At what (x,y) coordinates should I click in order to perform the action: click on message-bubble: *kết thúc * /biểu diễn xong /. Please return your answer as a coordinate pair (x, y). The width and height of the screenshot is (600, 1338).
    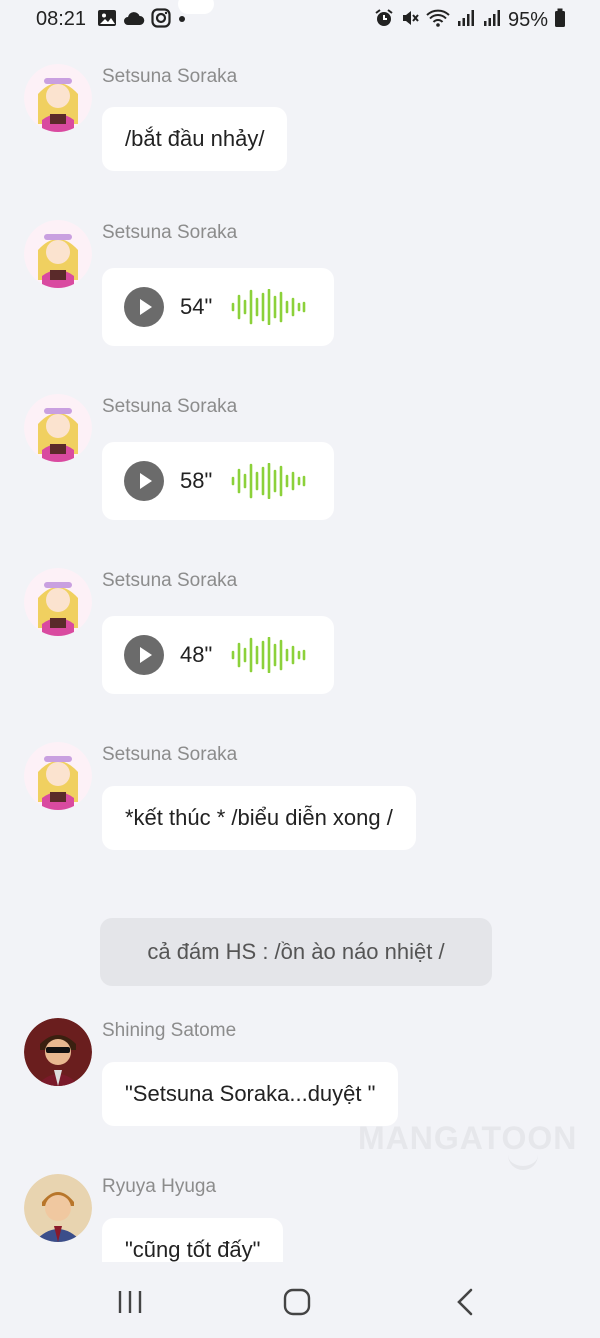
    Looking at the image, I should click on (259, 818).